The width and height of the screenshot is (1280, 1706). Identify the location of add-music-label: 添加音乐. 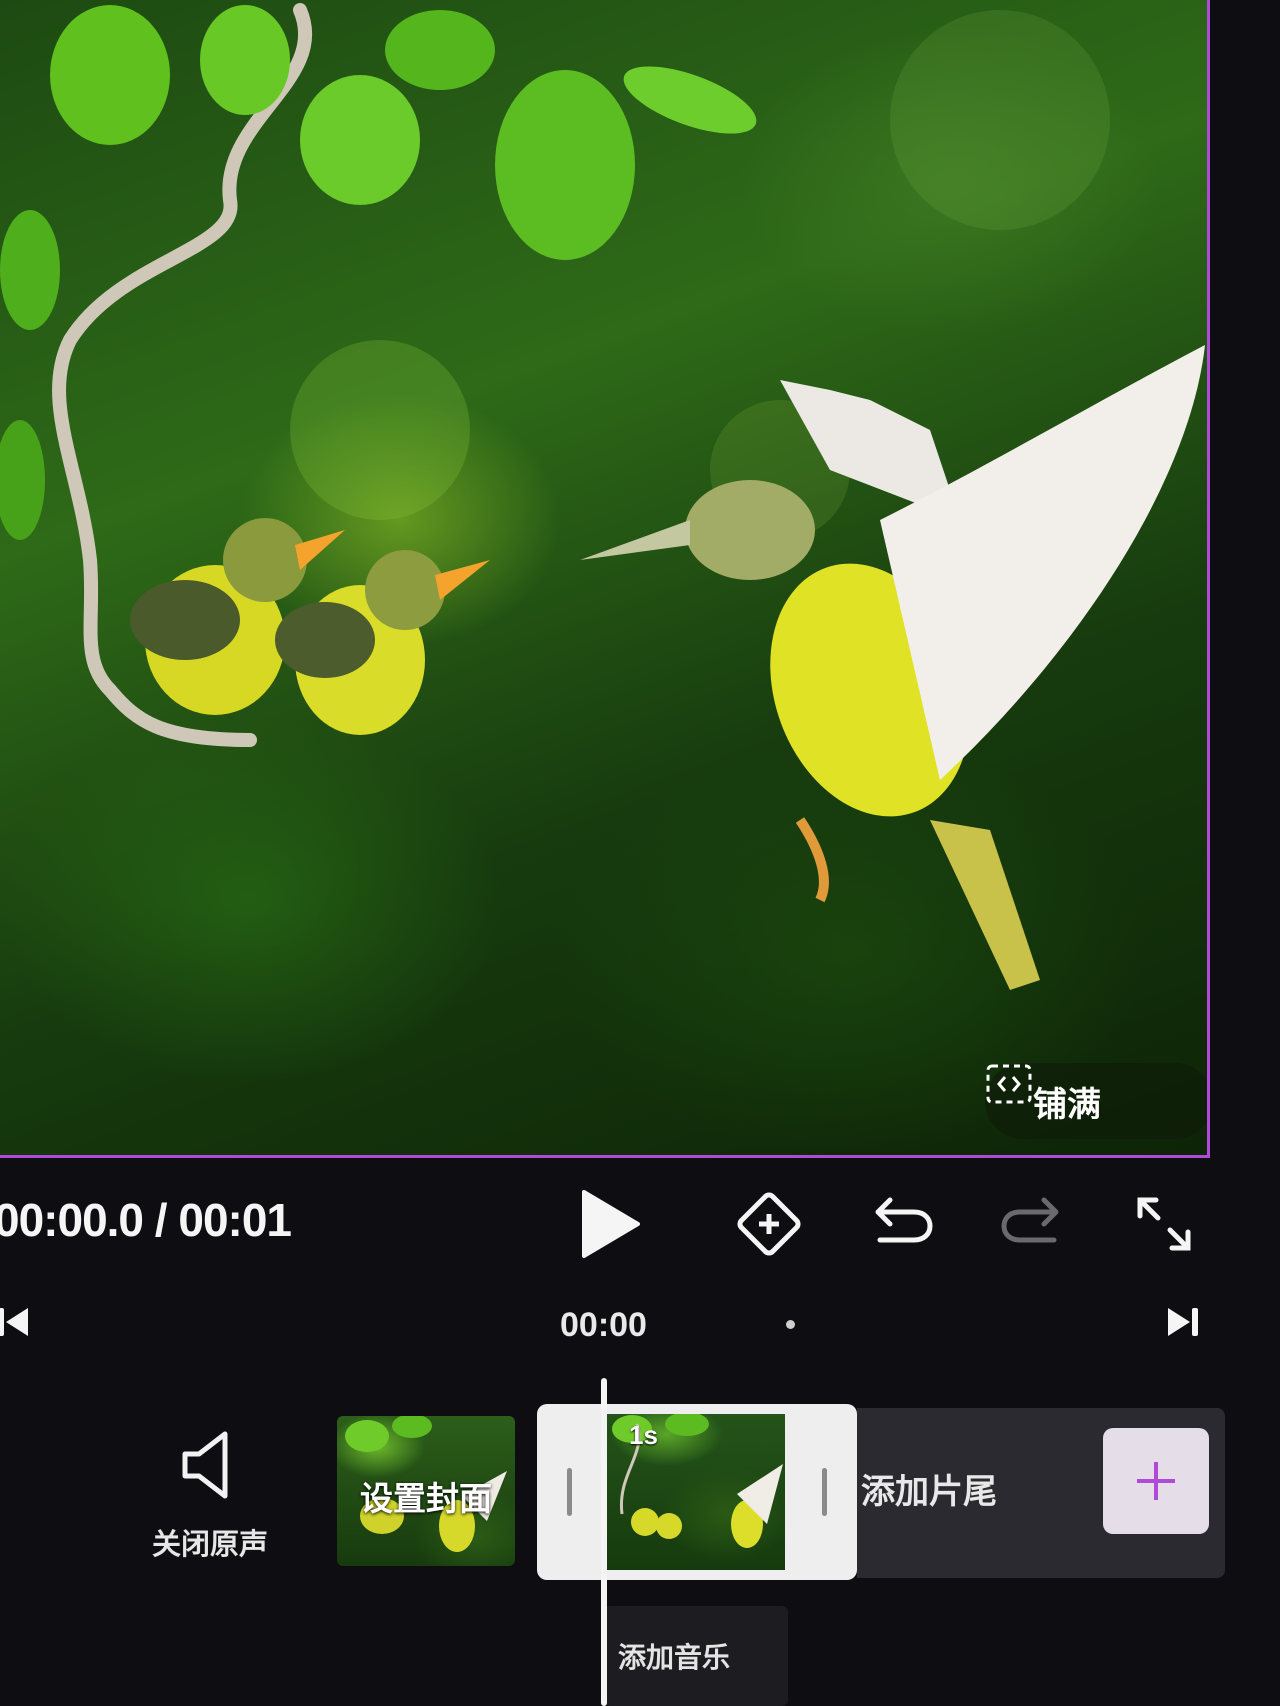
(674, 1657).